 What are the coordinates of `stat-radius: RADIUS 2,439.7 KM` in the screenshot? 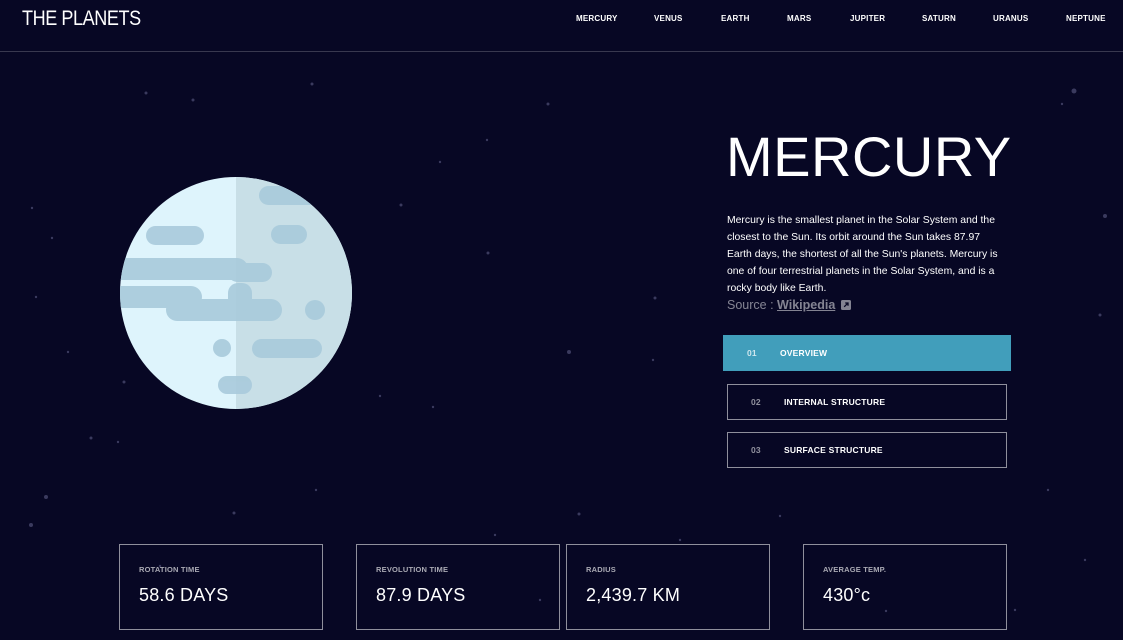 It's located at (668, 587).